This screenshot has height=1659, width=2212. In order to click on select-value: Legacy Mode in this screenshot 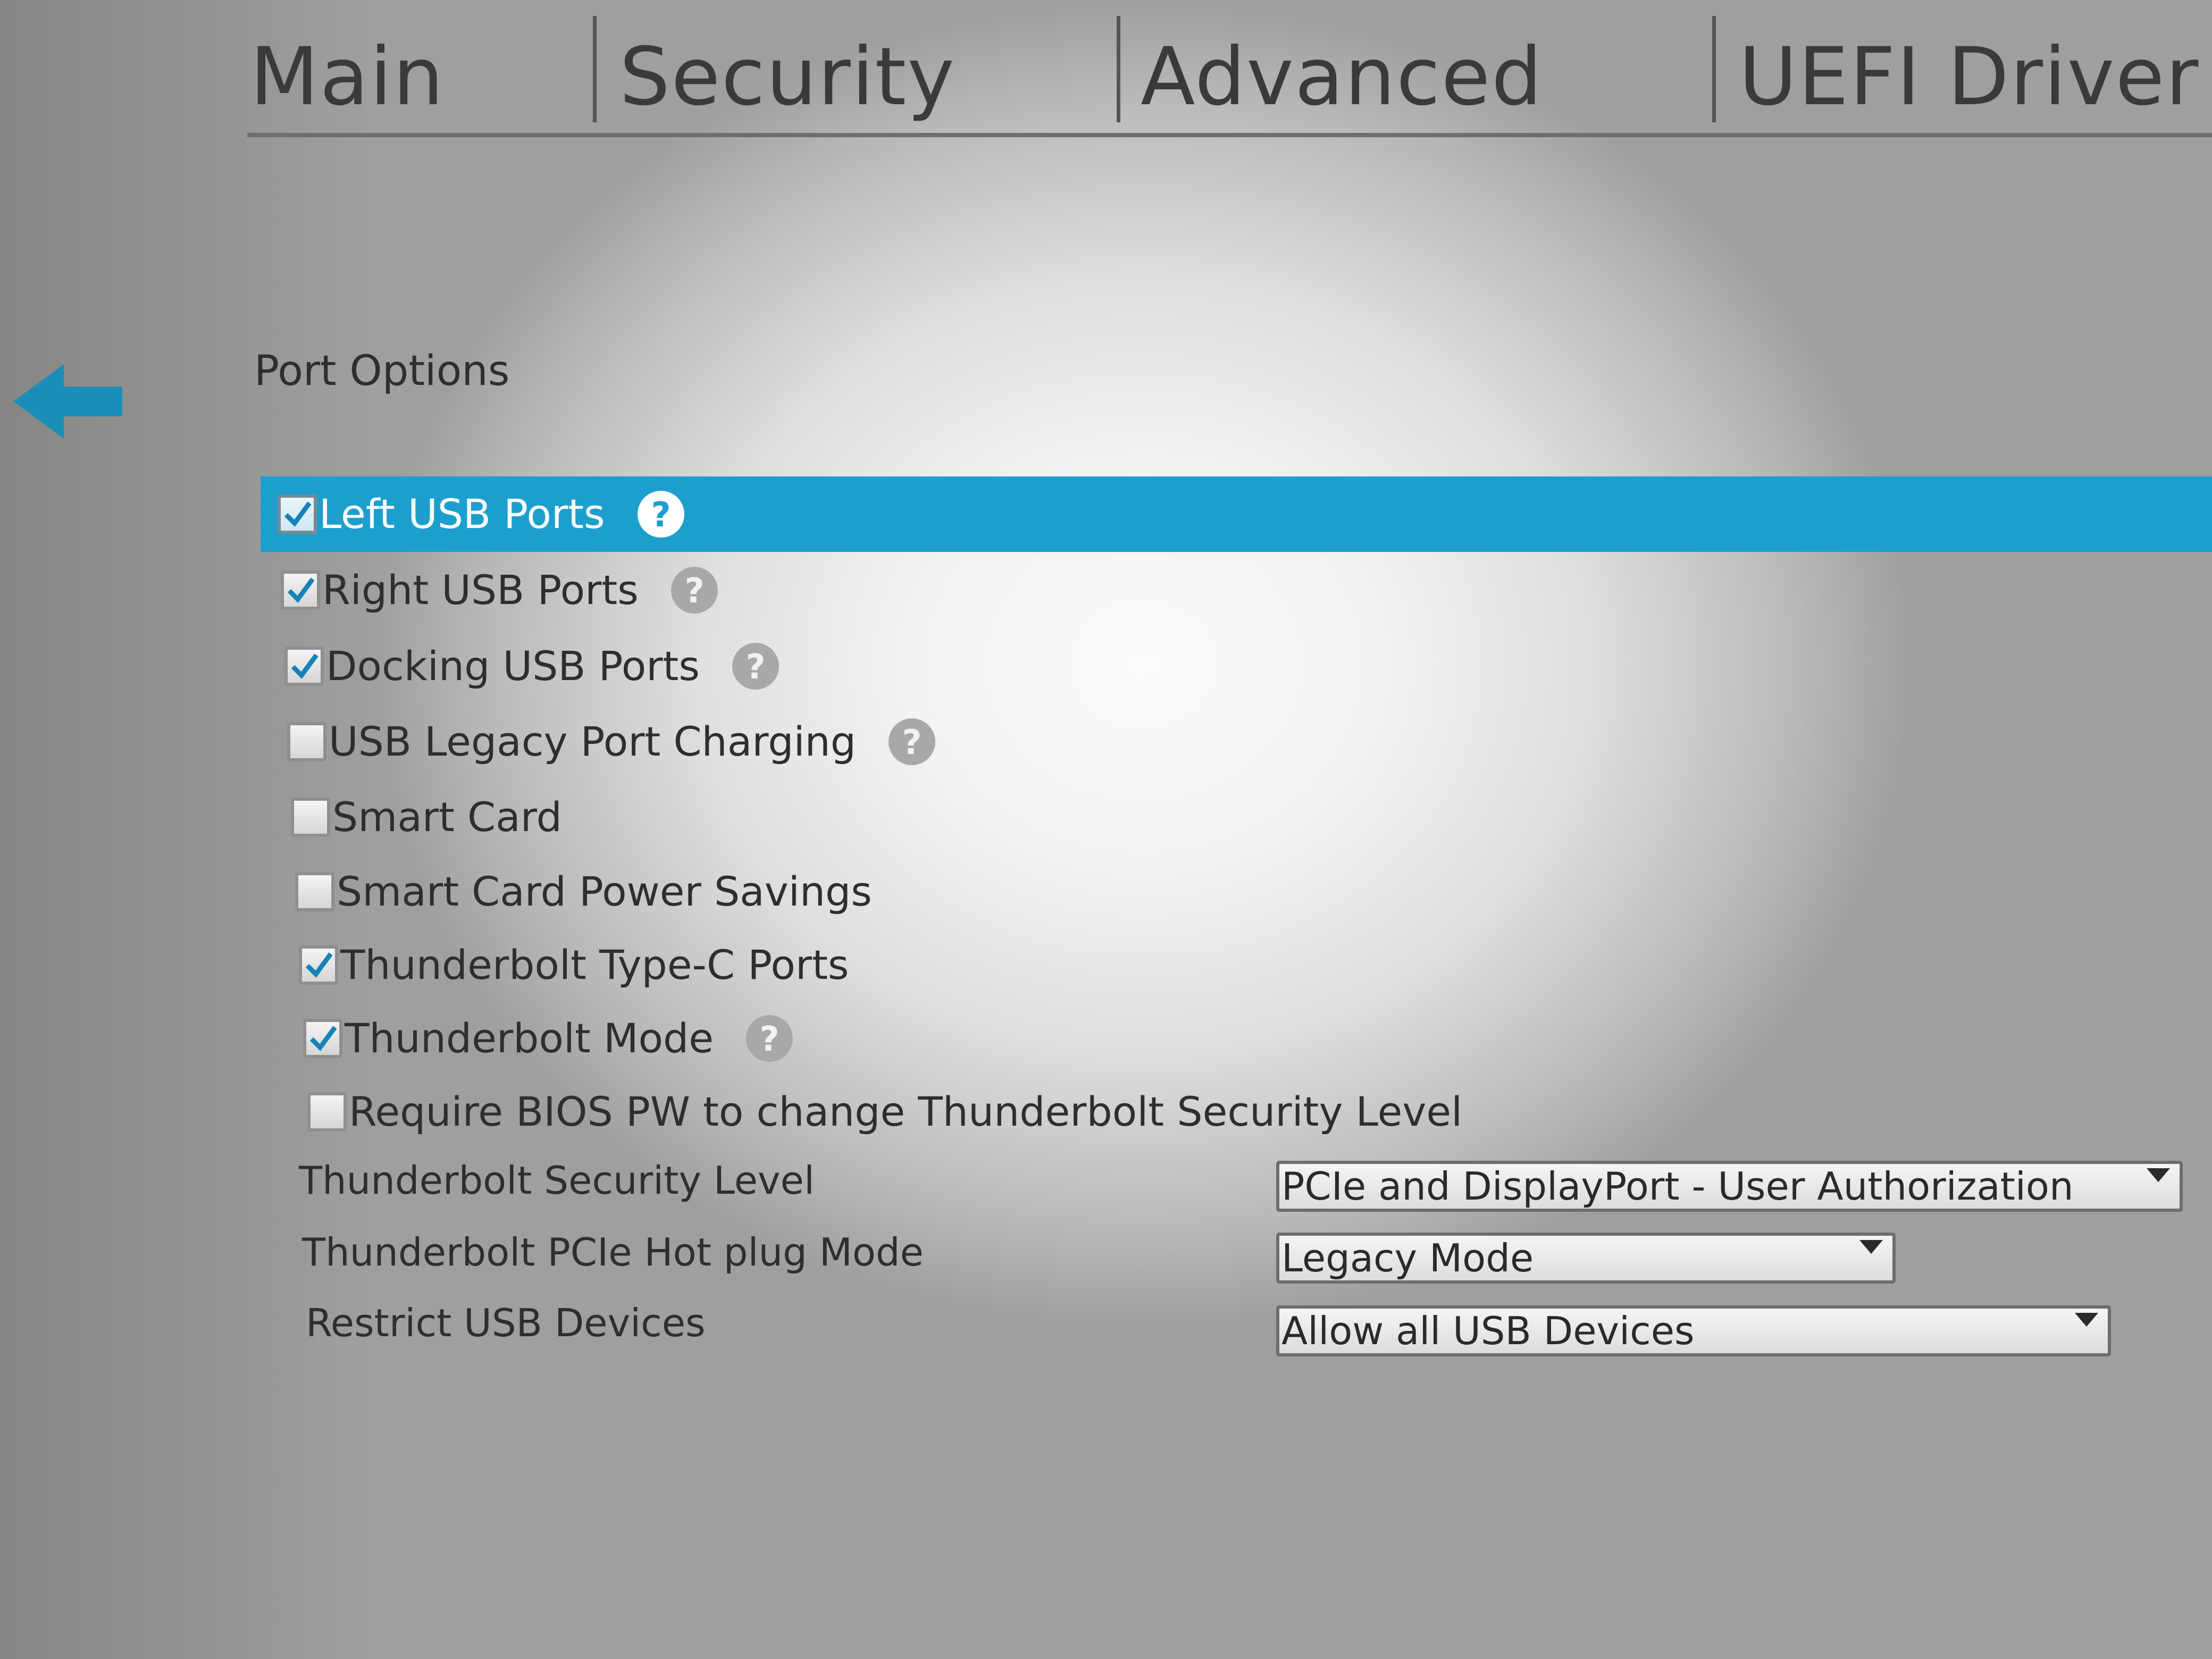, I will do `click(1407, 1258)`.